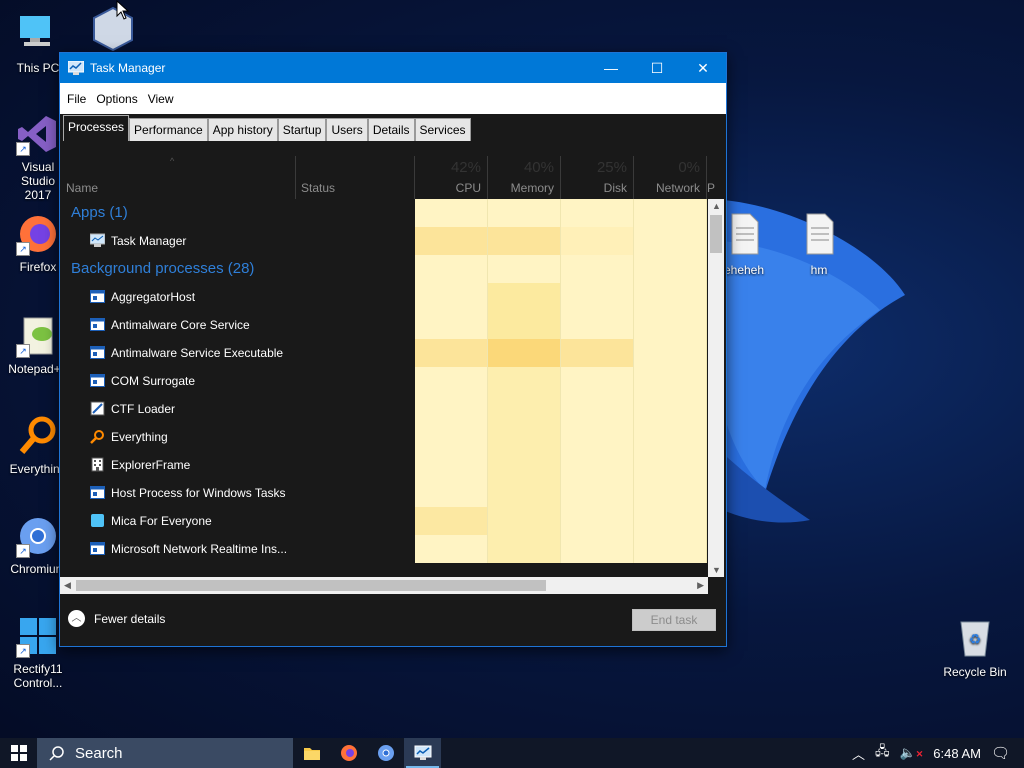  I want to click on start-button, so click(18, 753).